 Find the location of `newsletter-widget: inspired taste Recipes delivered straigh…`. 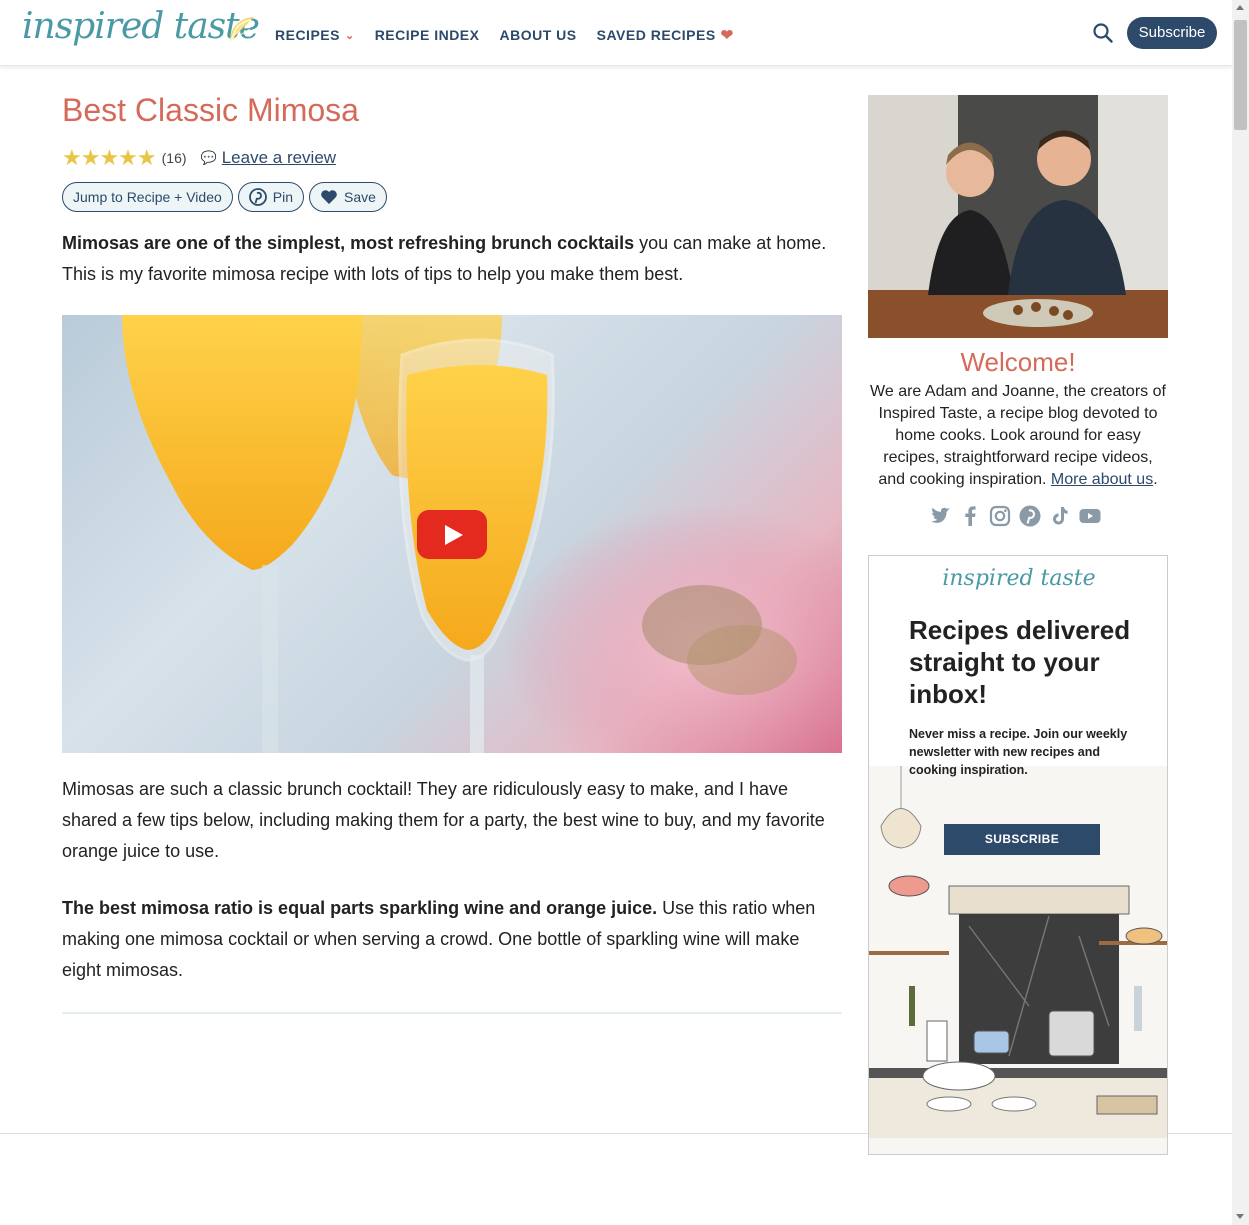

newsletter-widget: inspired taste Recipes delivered straigh… is located at coordinates (1018, 855).